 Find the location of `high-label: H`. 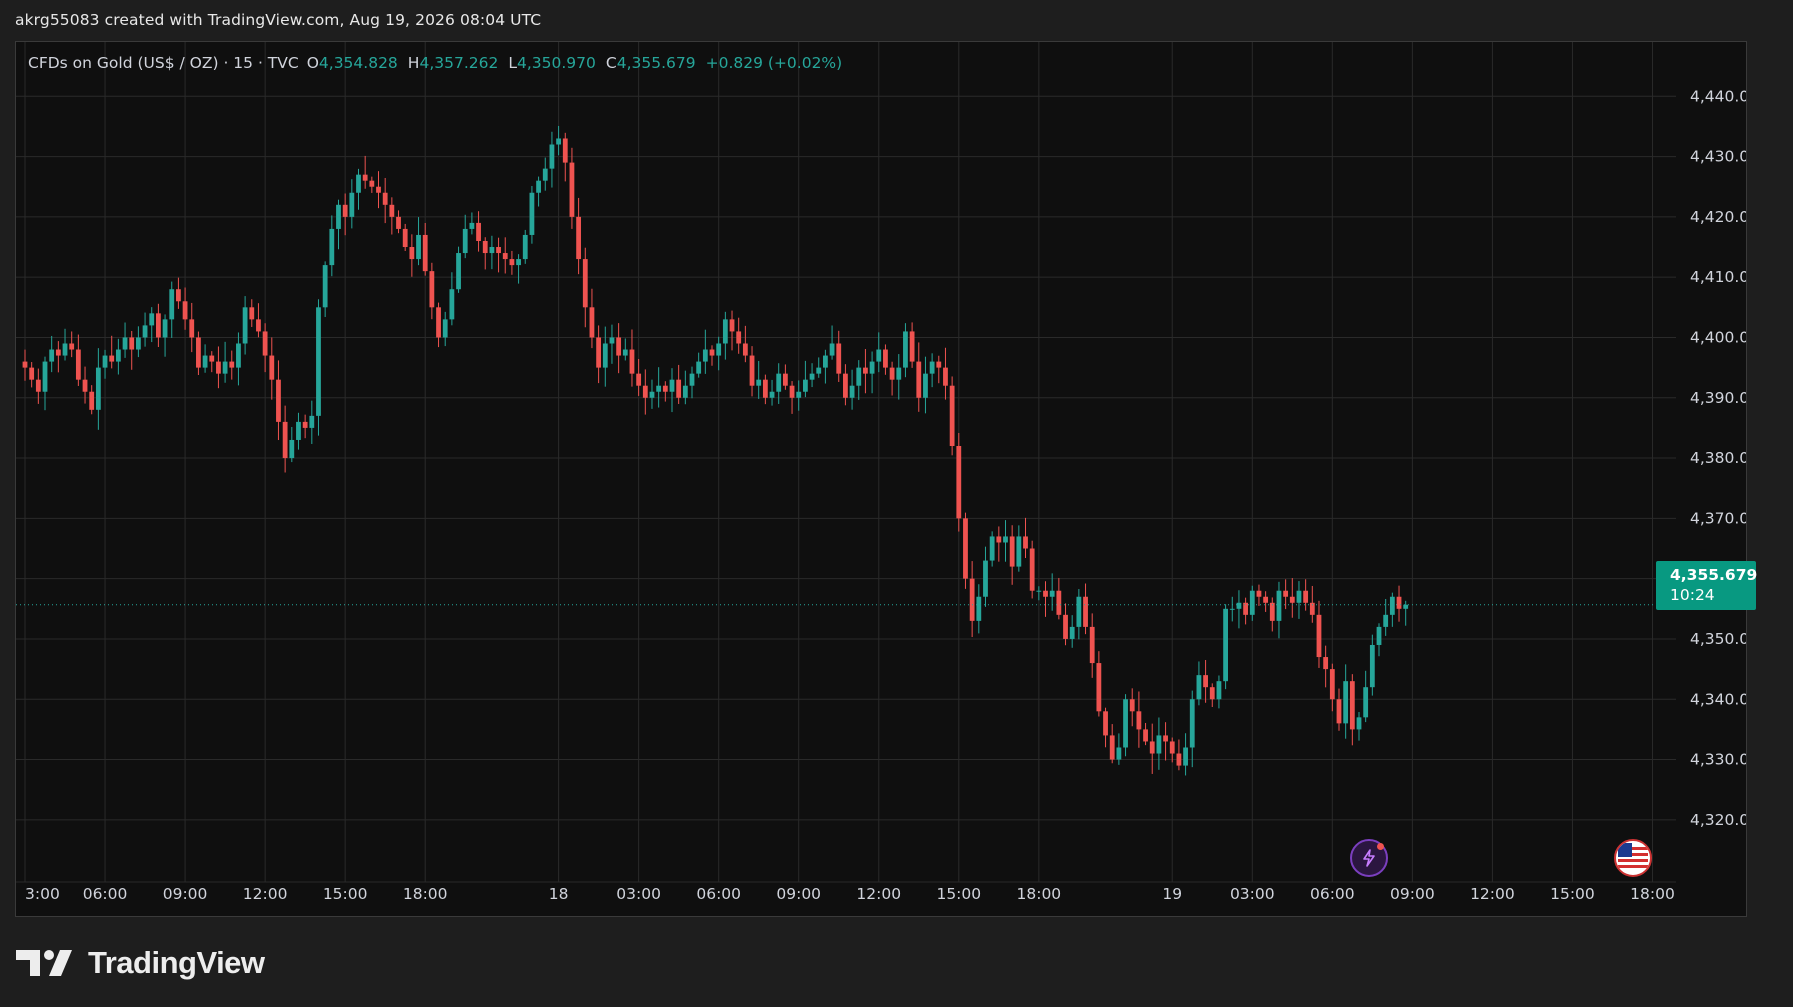

high-label: H is located at coordinates (413, 63).